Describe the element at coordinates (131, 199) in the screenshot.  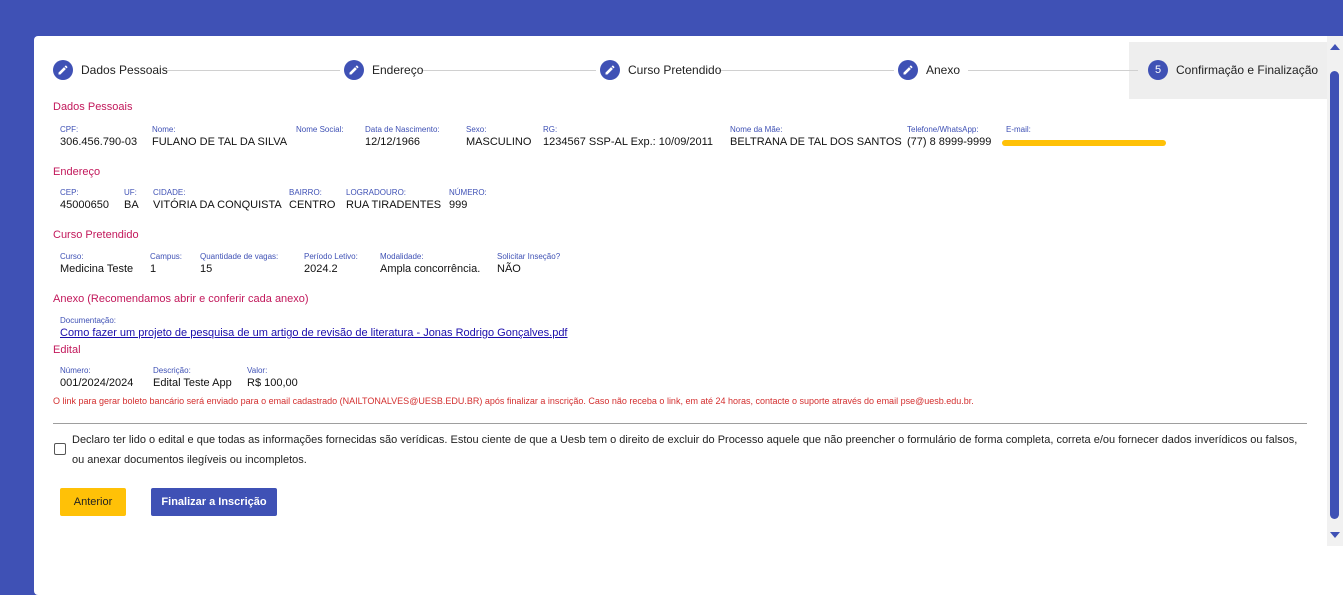
I see `field-uf: UF: BA` at that location.